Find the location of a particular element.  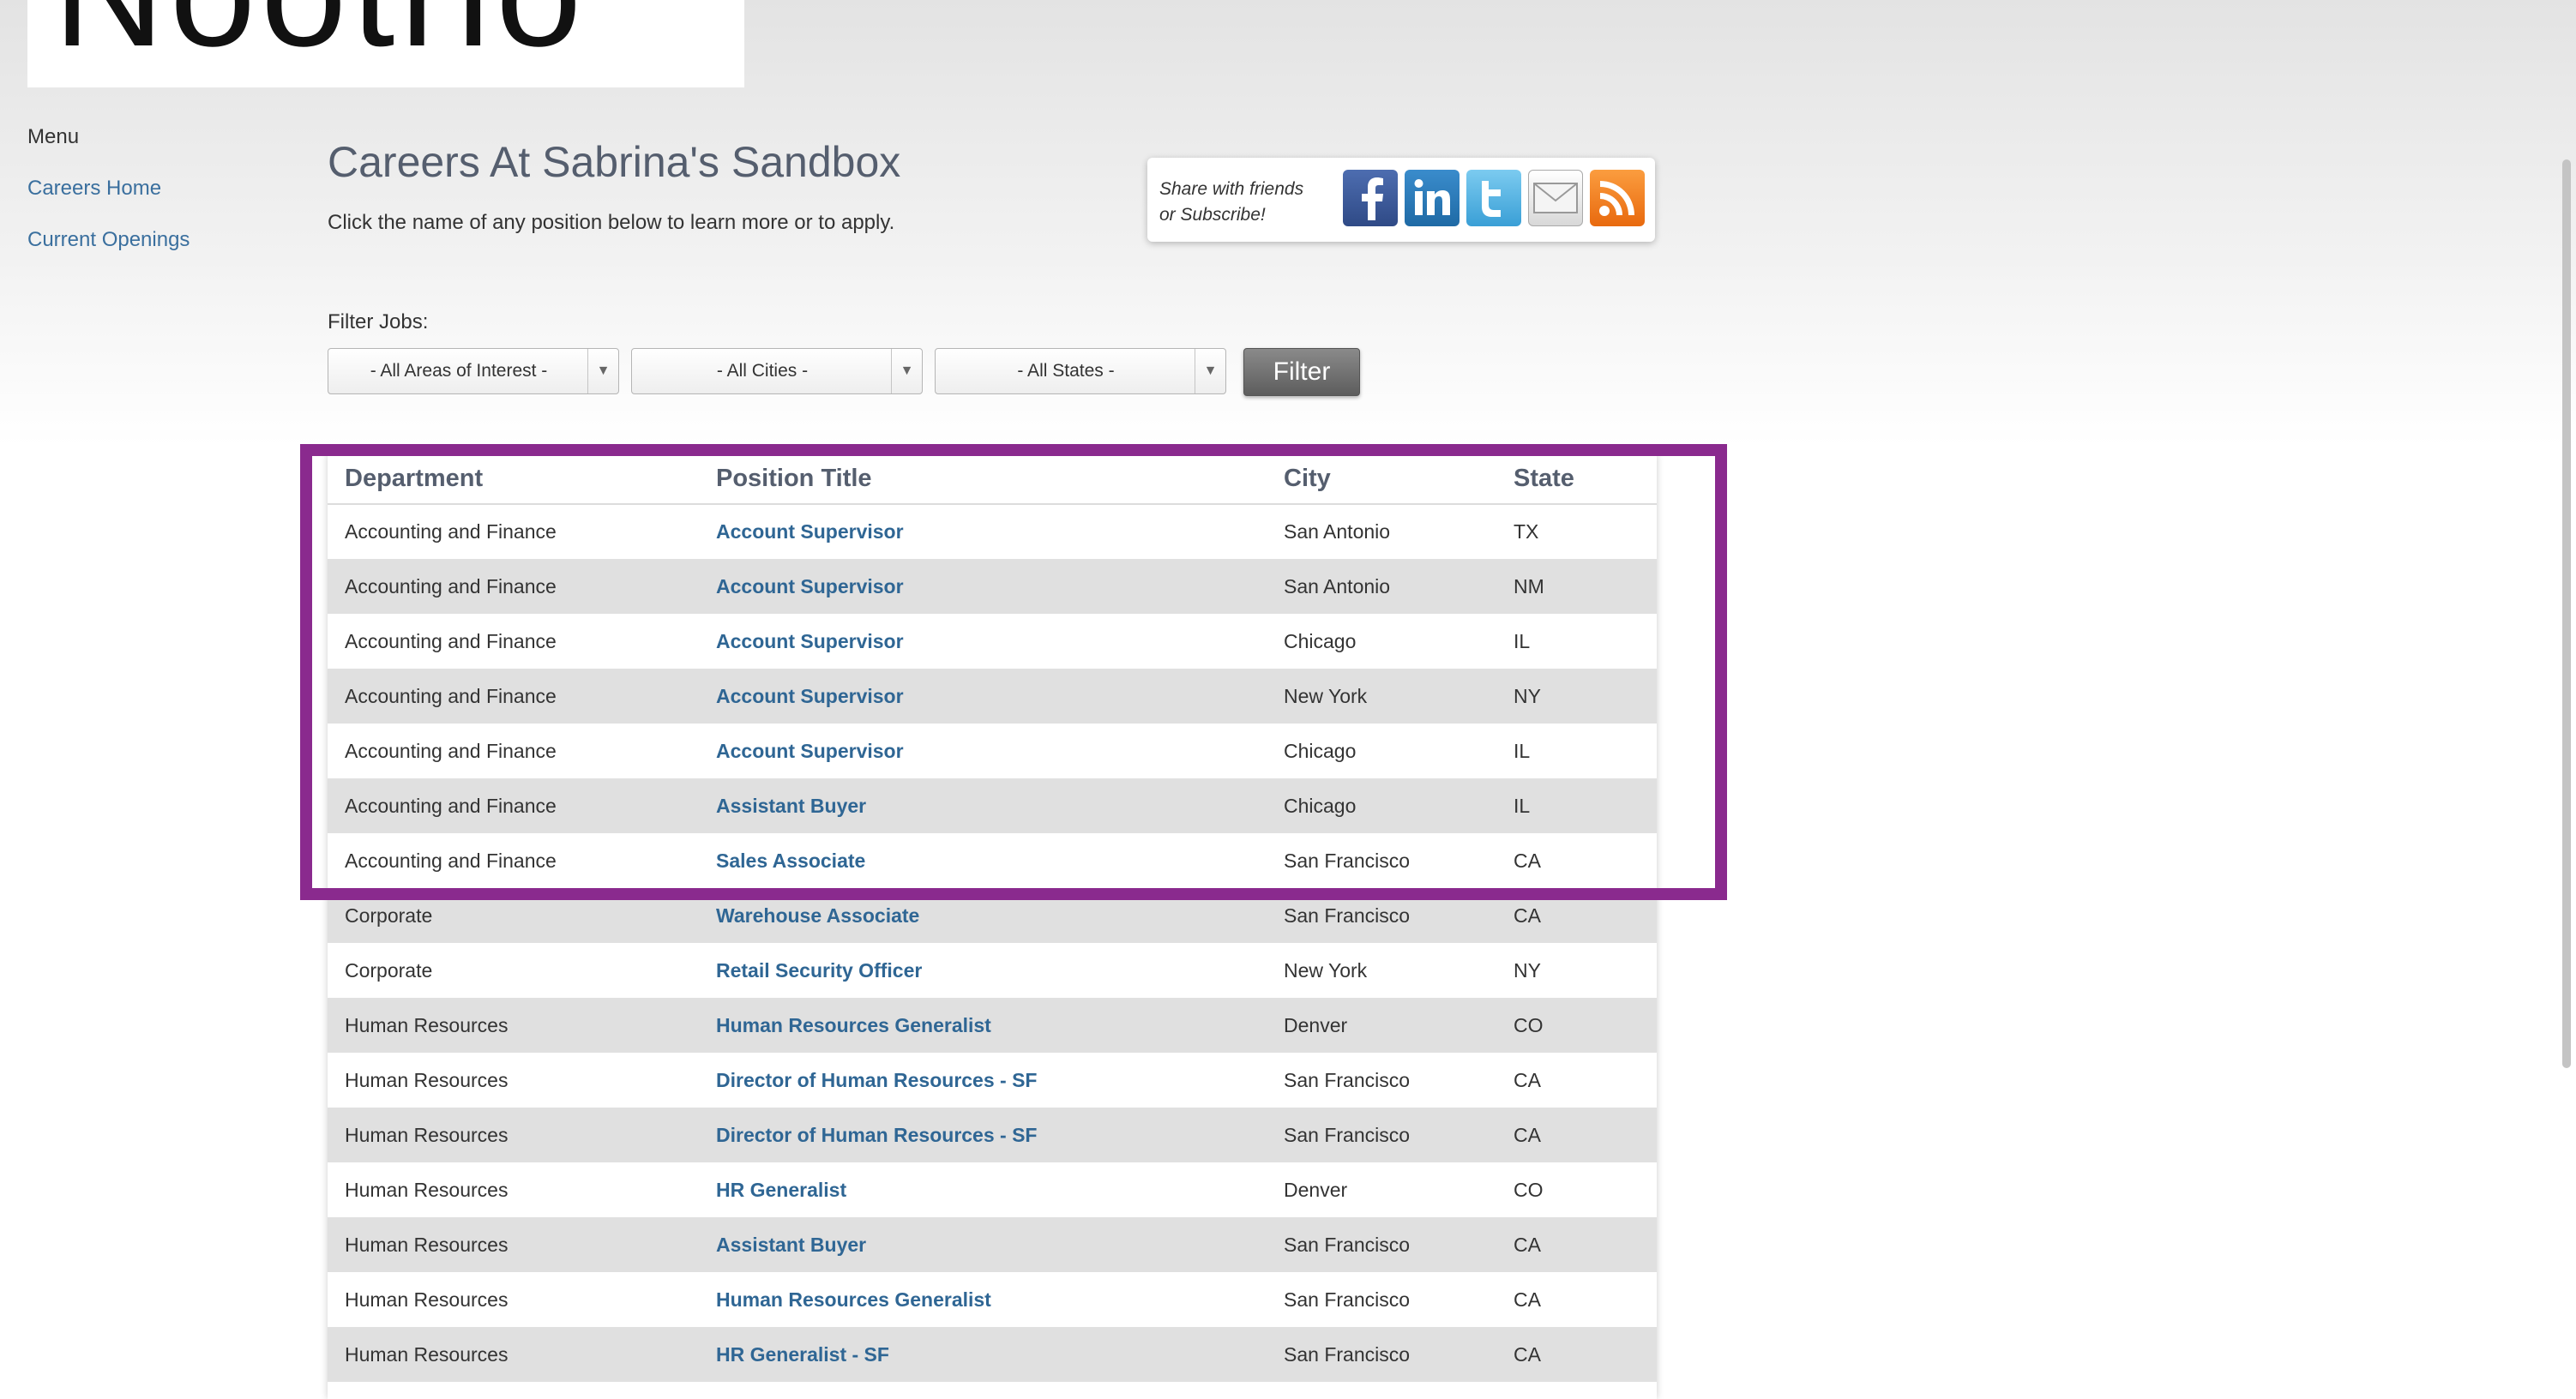

rss-icon is located at coordinates (1617, 198).